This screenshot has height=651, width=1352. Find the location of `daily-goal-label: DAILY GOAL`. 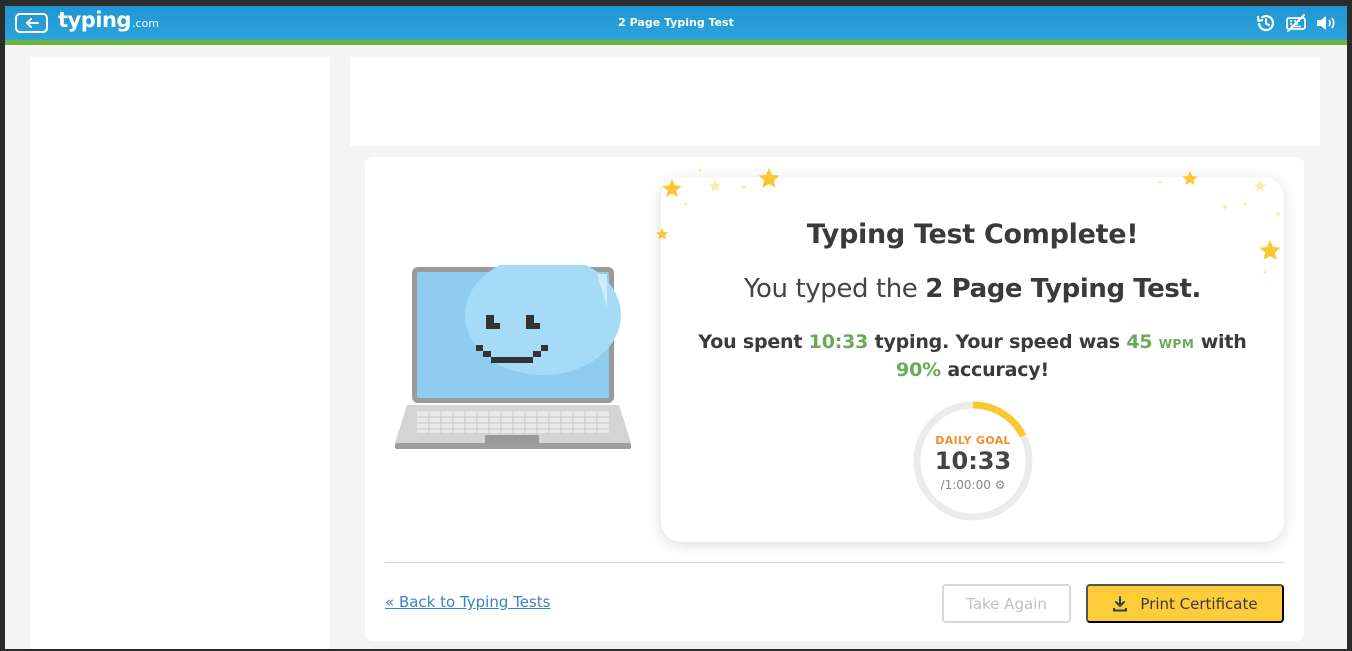

daily-goal-label: DAILY GOAL is located at coordinates (973, 440).